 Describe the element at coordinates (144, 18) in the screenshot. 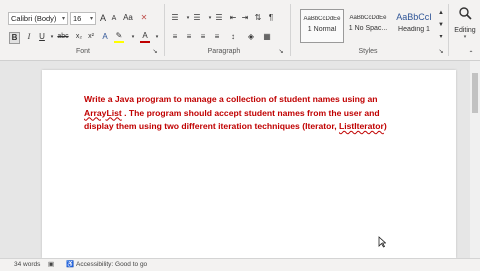

I see `clear-formatting-icon: ✕` at that location.